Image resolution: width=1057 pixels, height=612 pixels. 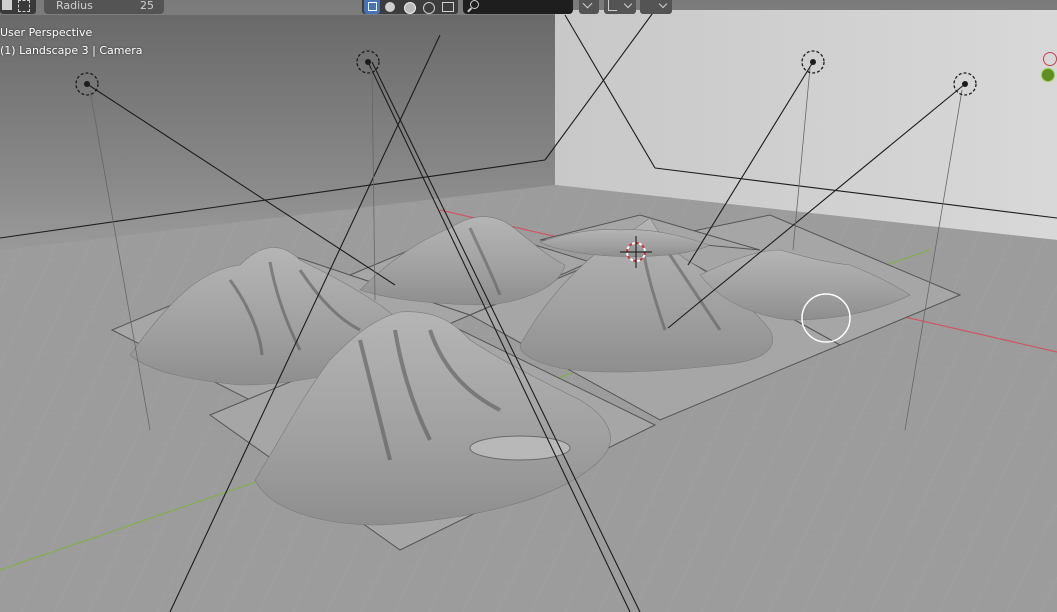 I want to click on tool-icon, so click(x=7, y=5).